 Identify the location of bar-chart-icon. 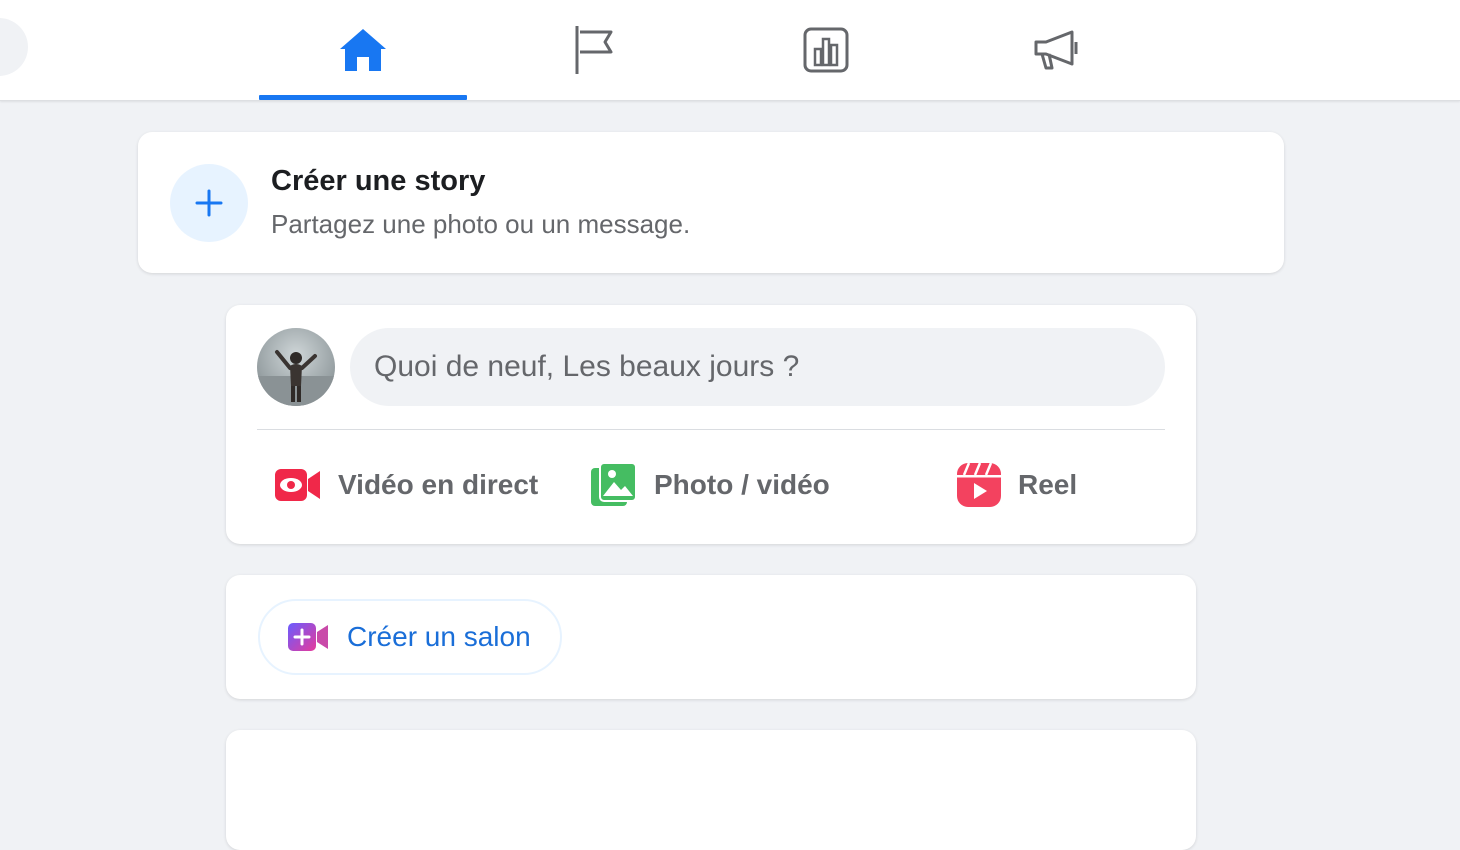
(826, 50).